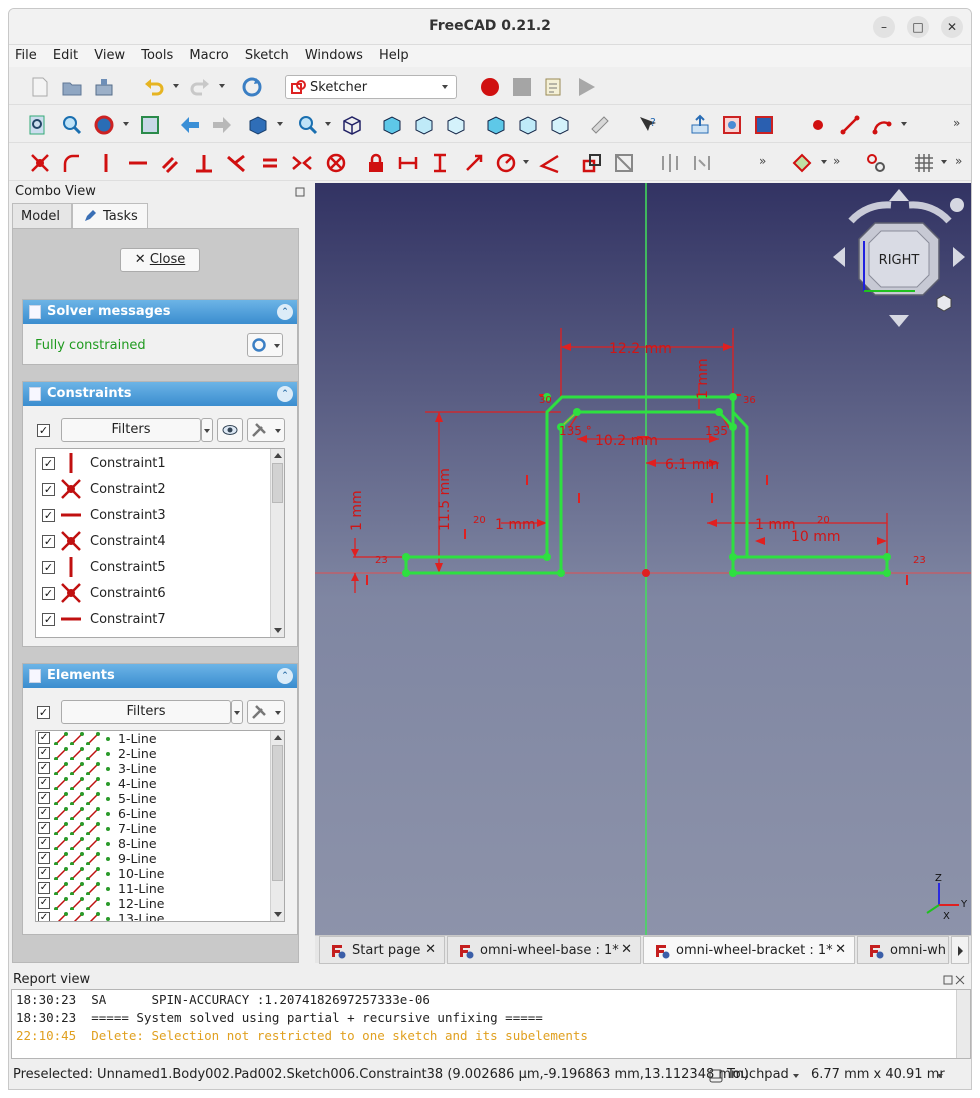 The image size is (980, 1098). Describe the element at coordinates (648, 125) in the screenshot. I see `whats-this-icon: ?` at that location.